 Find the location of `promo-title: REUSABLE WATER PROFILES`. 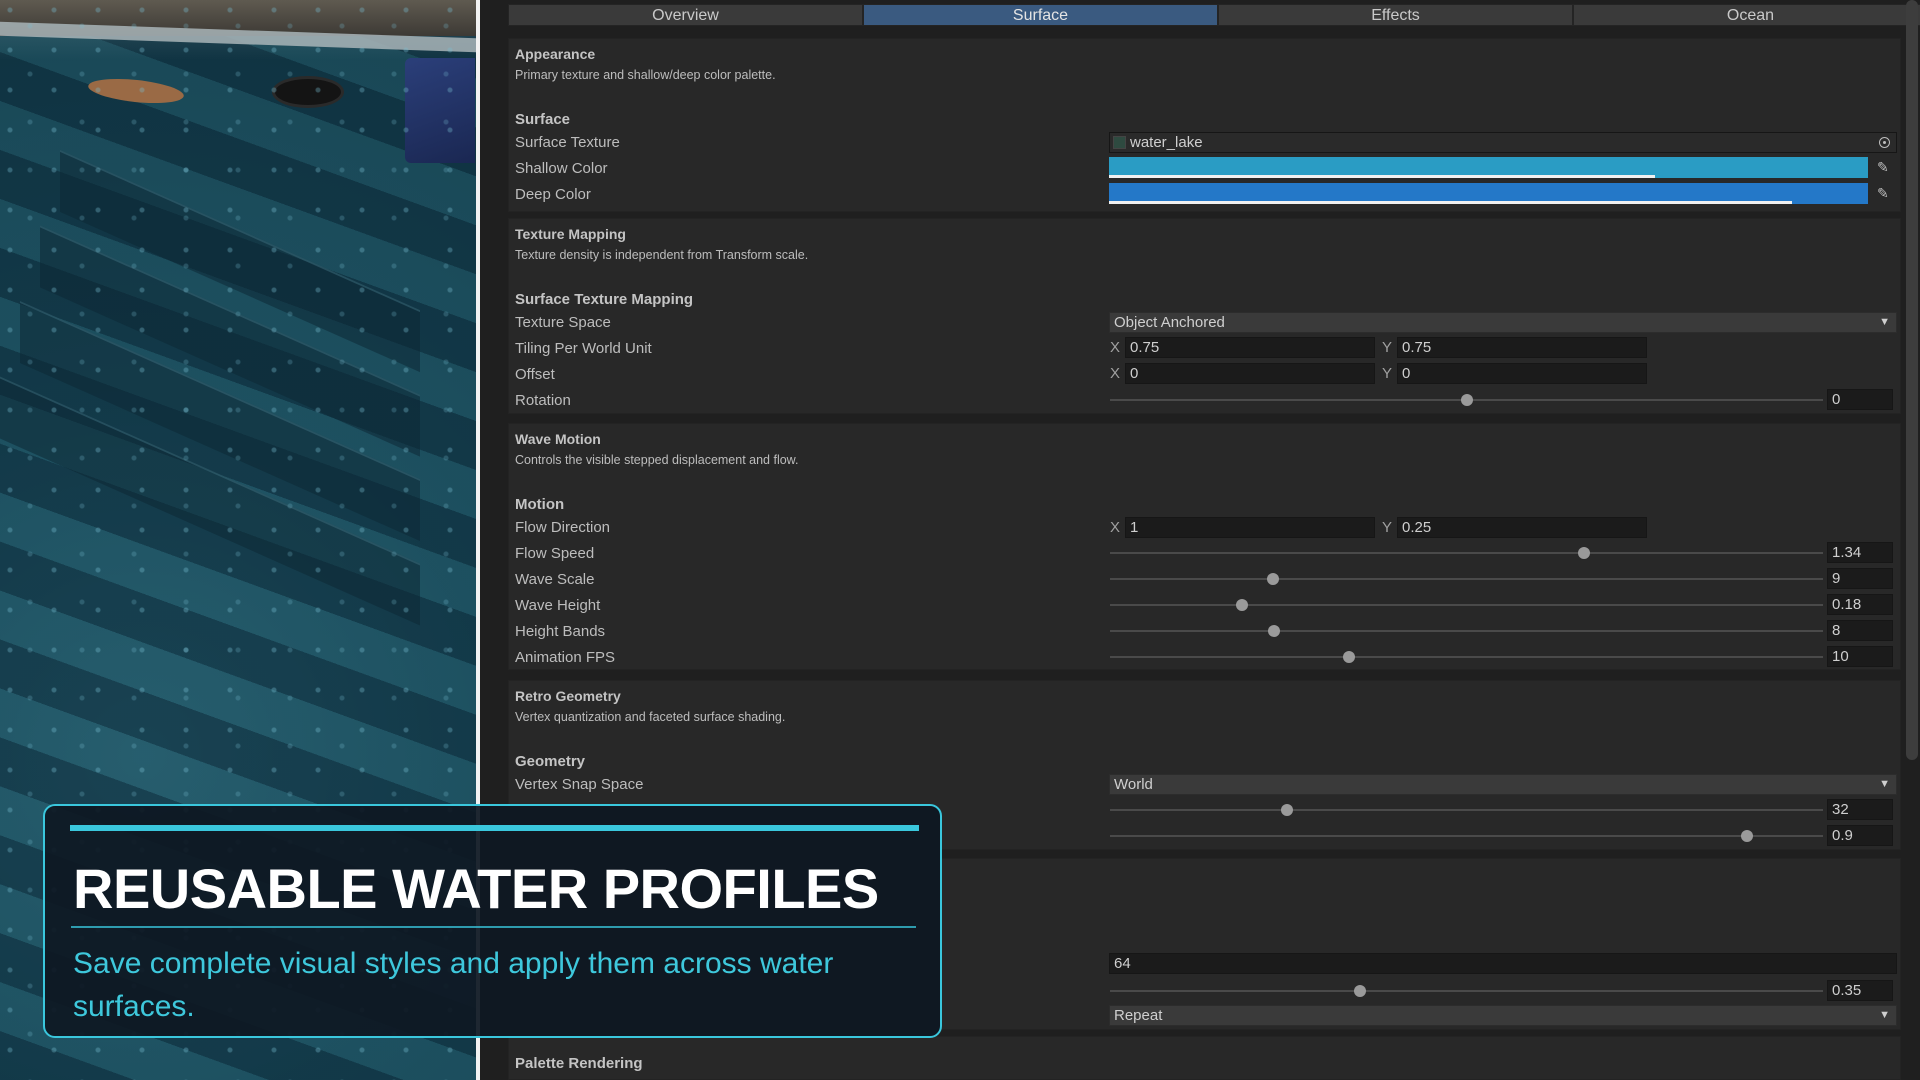

promo-title: REUSABLE WATER PROFILES is located at coordinates (476, 888).